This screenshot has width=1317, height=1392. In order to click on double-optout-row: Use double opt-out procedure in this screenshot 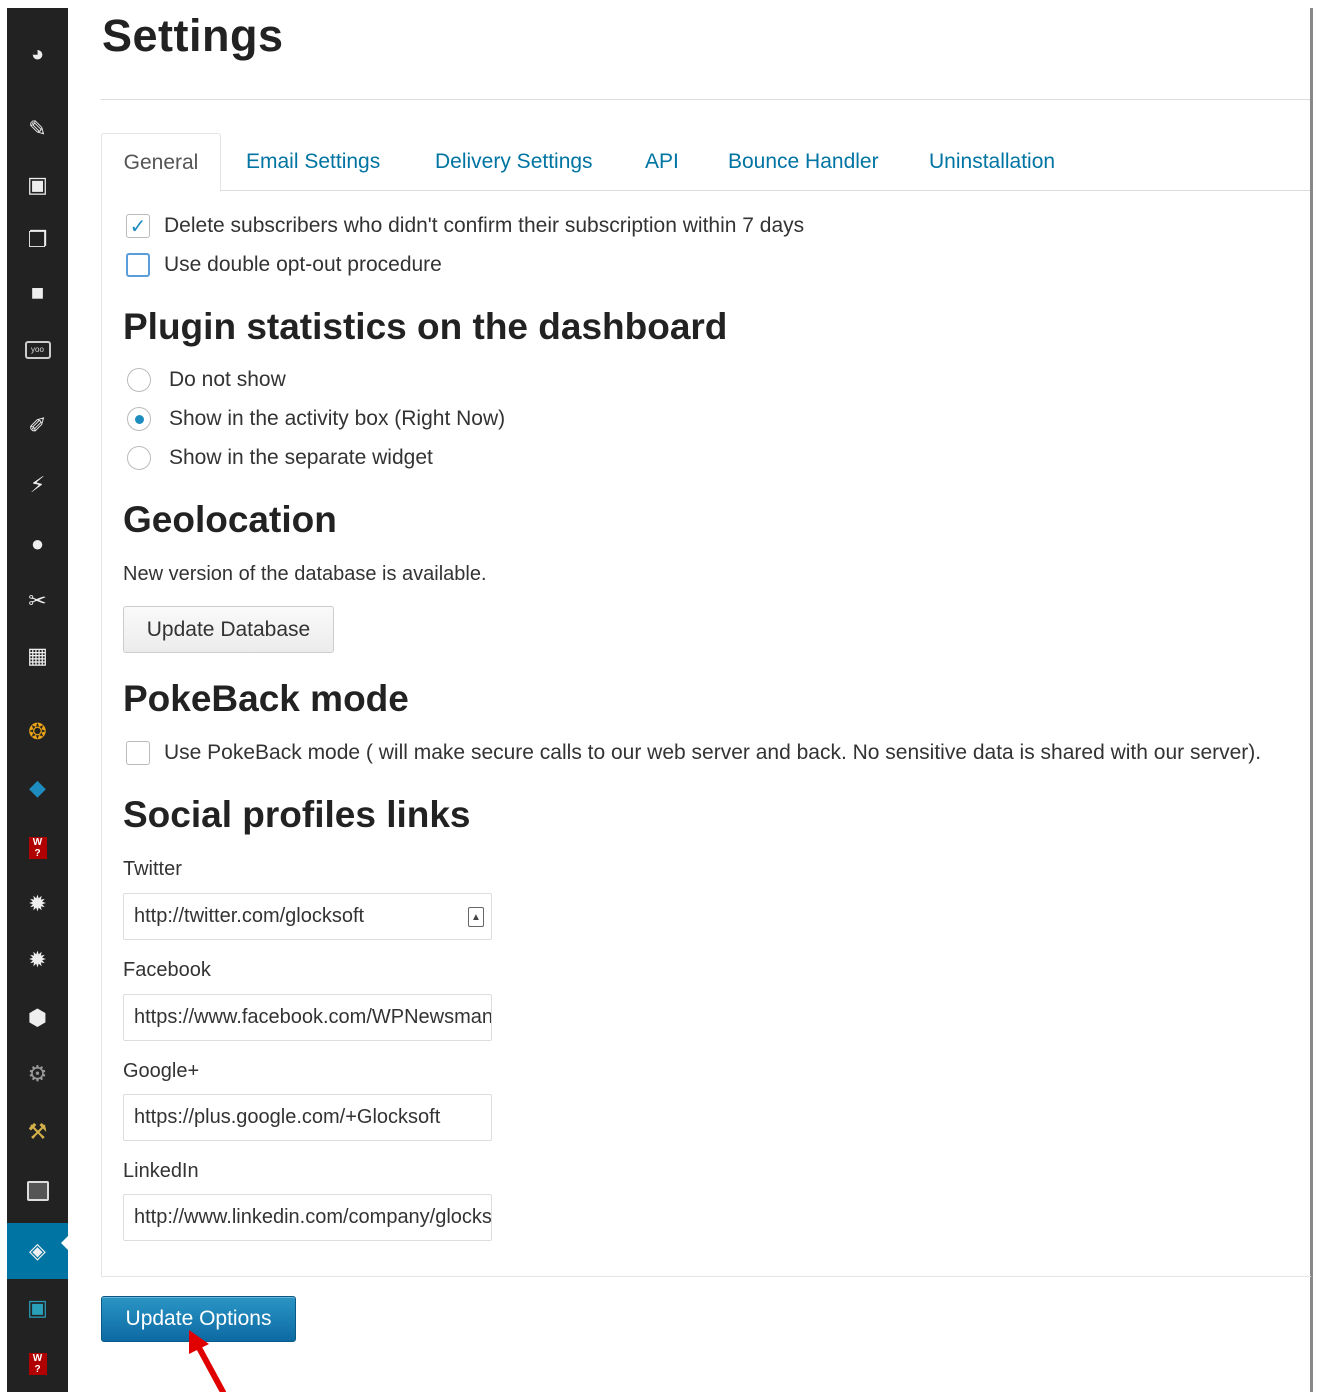, I will do `click(284, 265)`.